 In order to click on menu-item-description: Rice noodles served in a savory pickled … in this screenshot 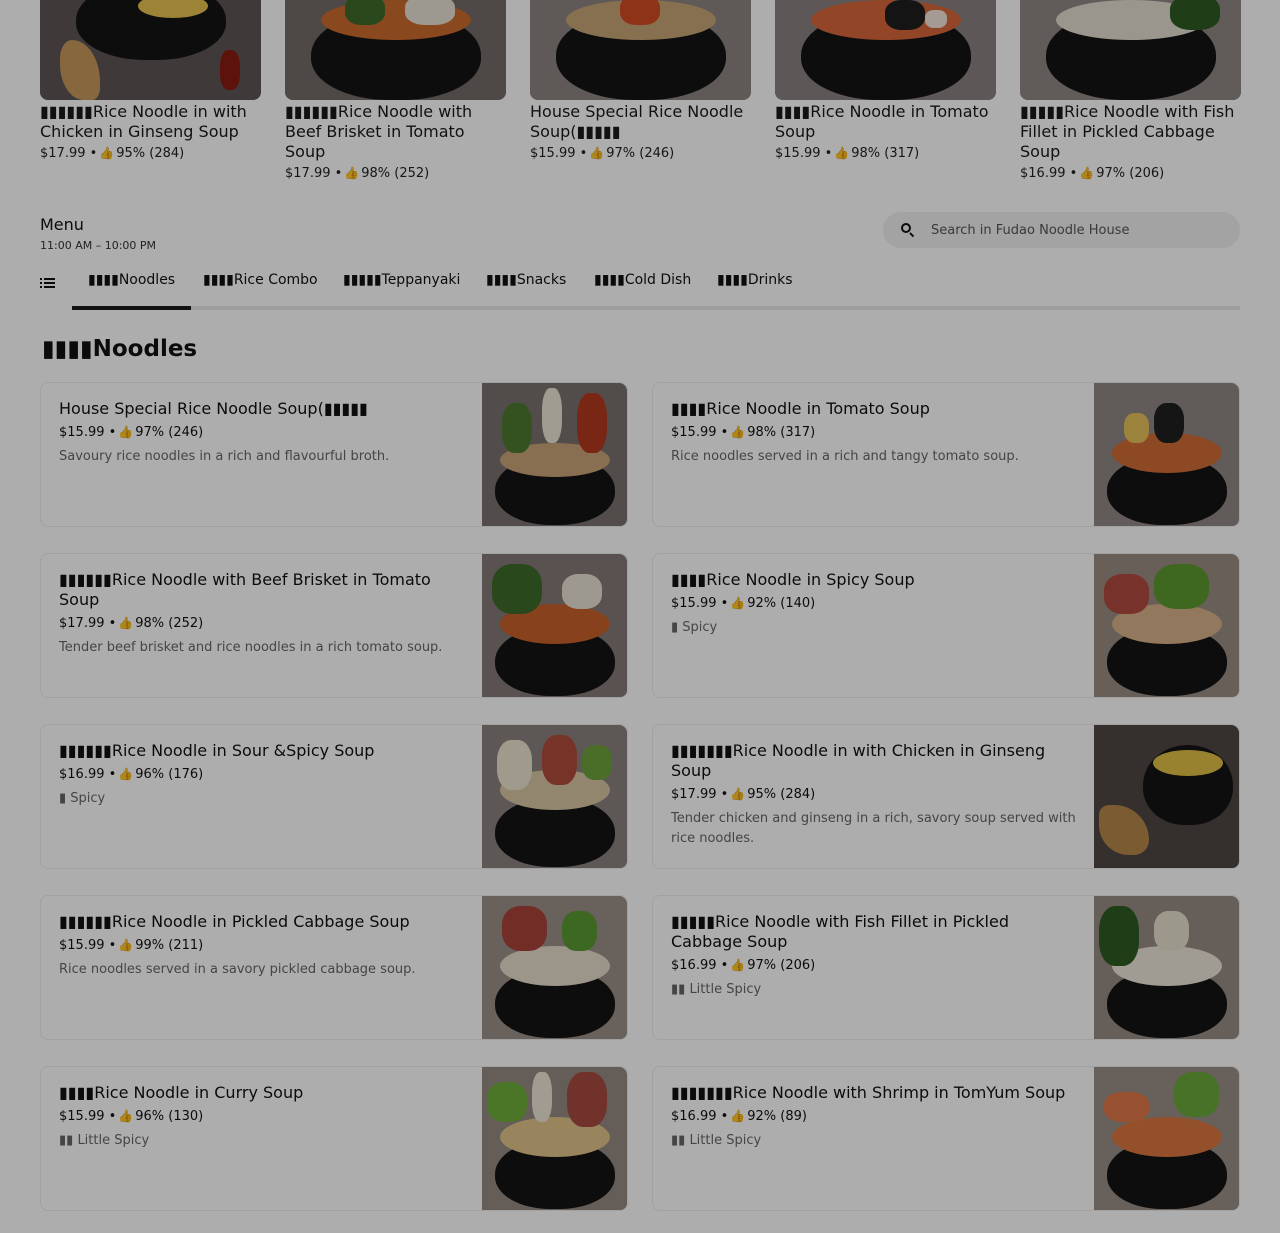, I will do `click(237, 969)`.